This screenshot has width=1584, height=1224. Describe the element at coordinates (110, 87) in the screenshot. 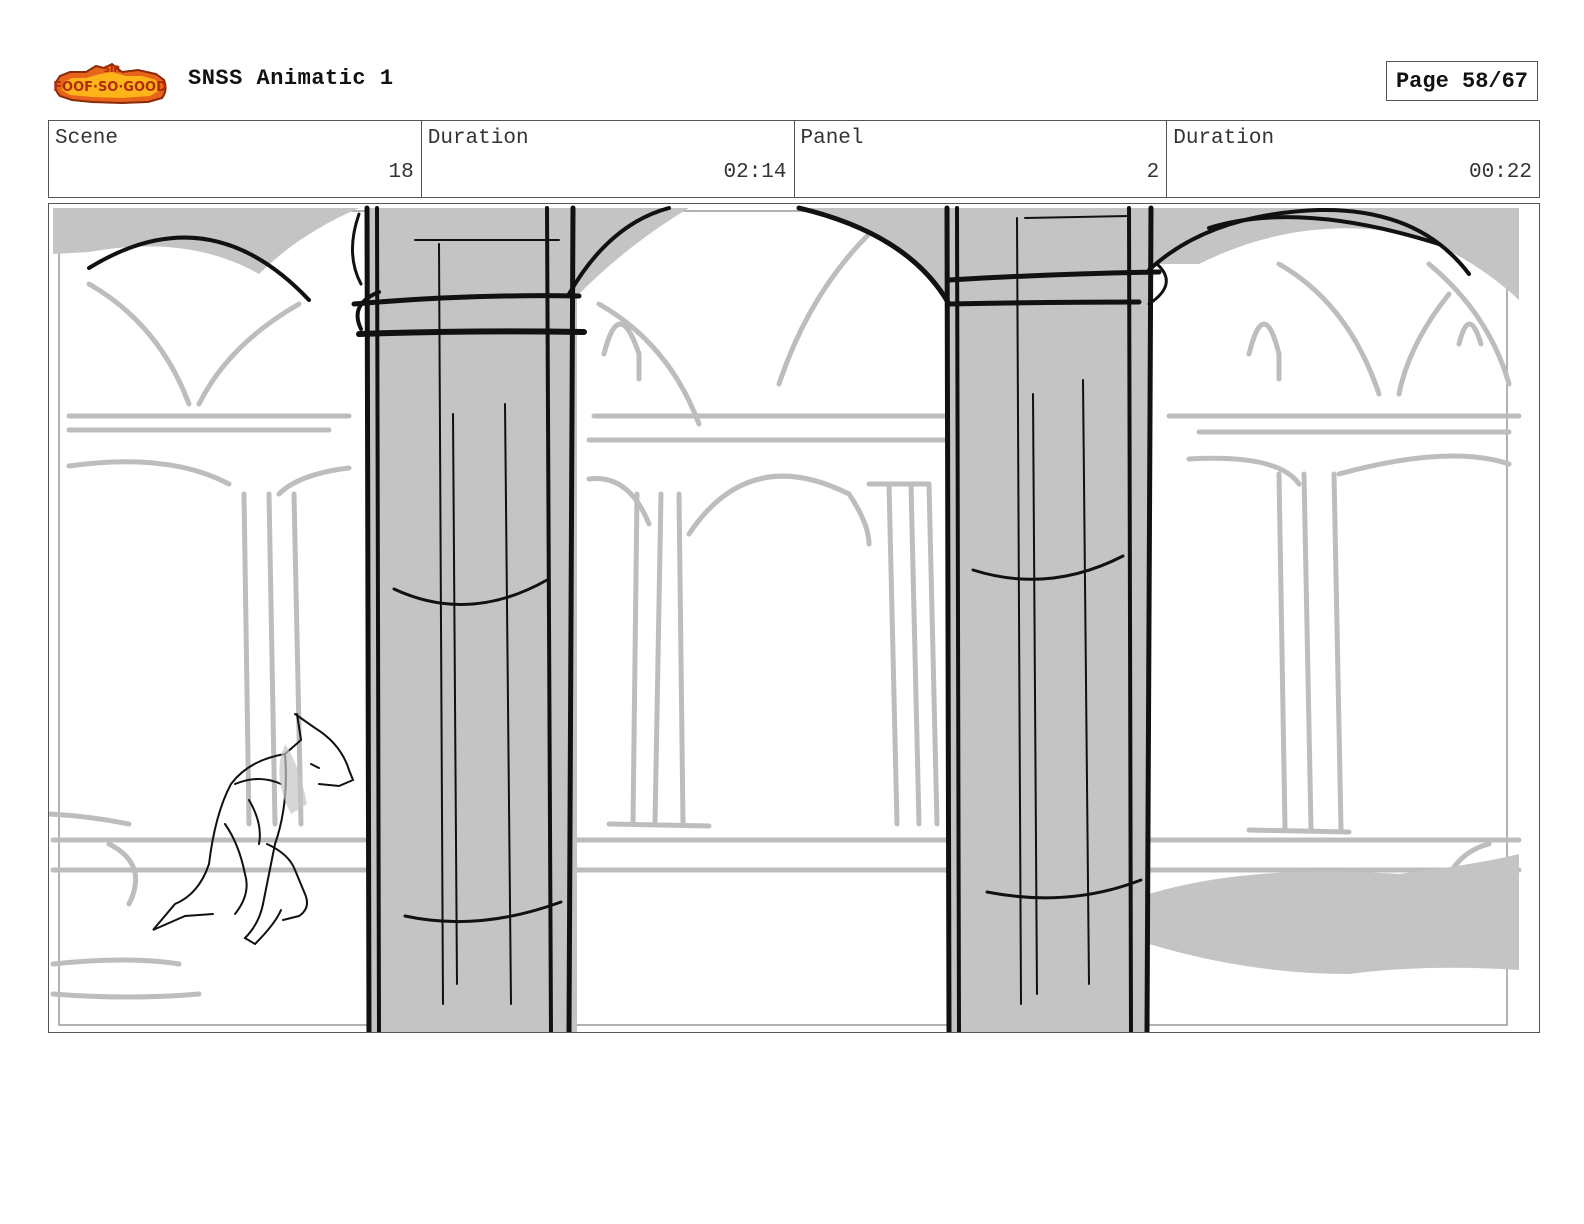

I see `svg-text: FOOF·SO·GOOD` at that location.